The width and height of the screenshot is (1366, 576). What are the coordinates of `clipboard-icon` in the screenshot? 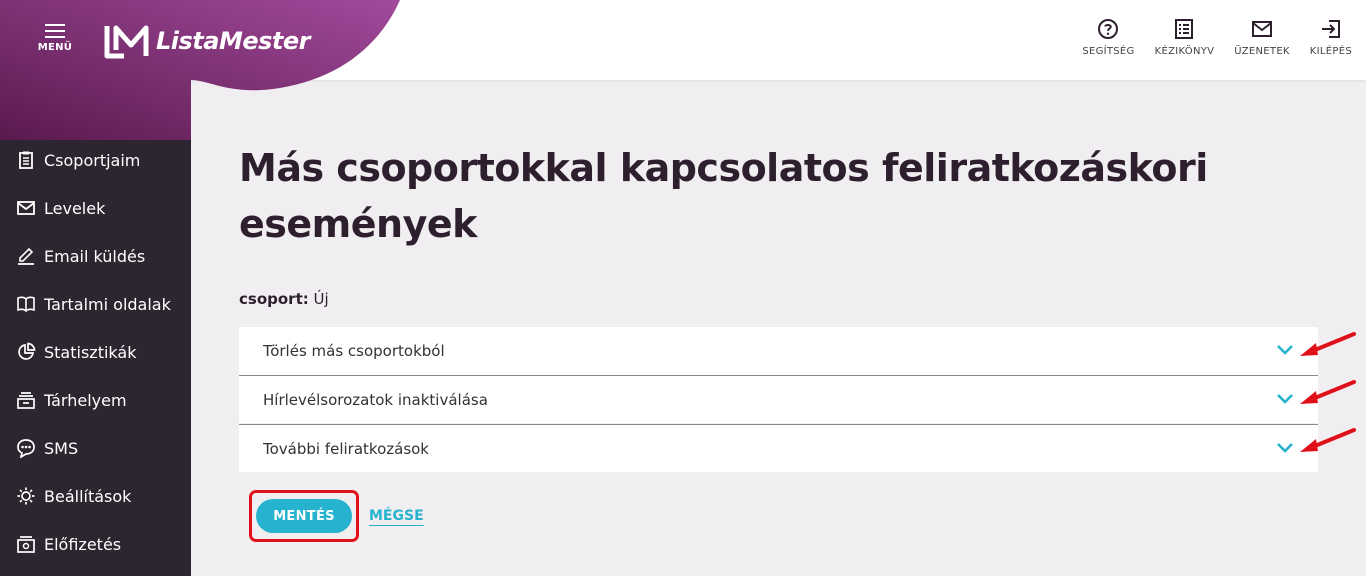 It's located at (26, 160).